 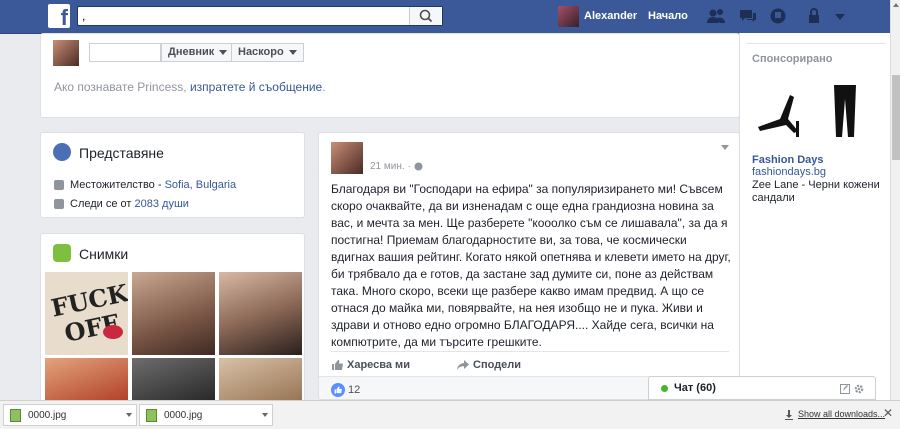 I want to click on photos-icon, so click(x=62, y=253).